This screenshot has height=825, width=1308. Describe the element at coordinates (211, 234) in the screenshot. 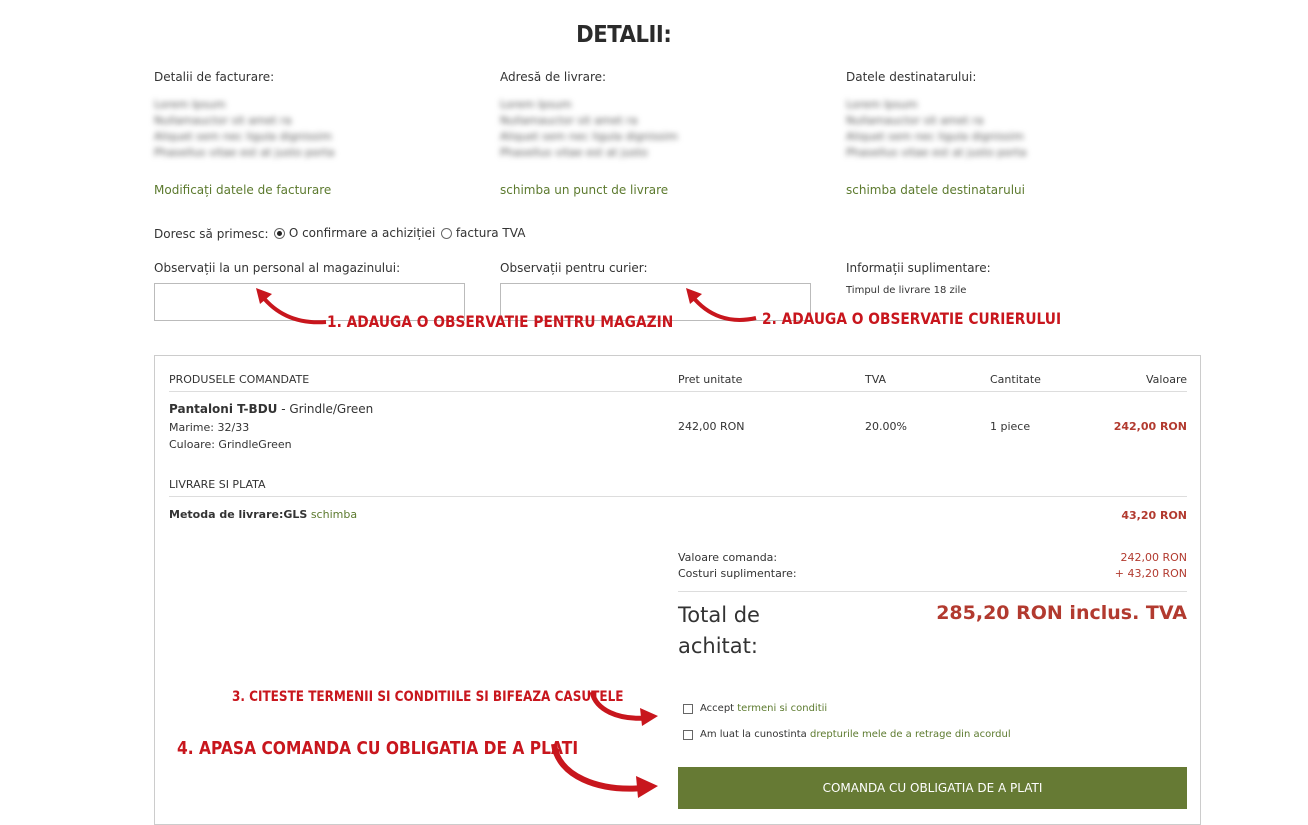

I see `receive-label: Doresc să primesc:` at that location.